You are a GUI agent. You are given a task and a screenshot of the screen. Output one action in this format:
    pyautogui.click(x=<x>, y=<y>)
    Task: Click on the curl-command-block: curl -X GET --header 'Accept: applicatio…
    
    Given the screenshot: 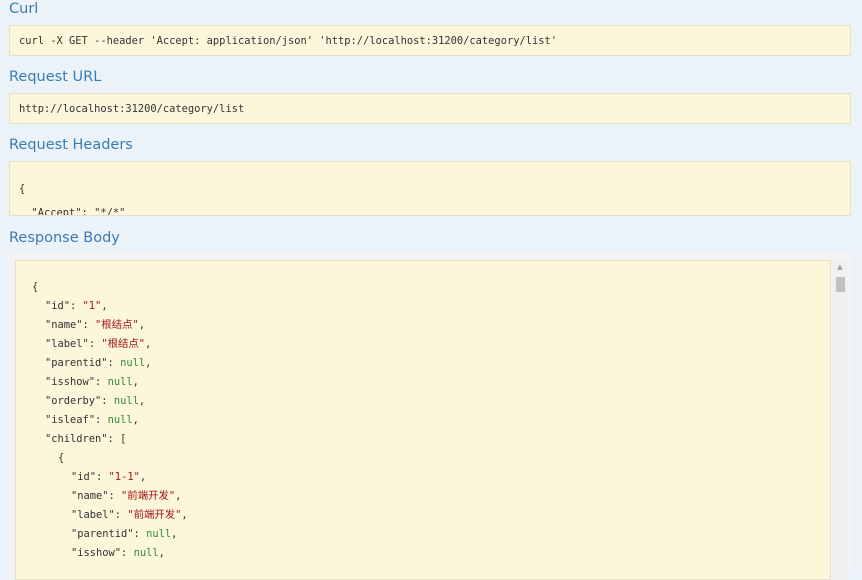 What is the action you would take?
    pyautogui.click(x=430, y=40)
    